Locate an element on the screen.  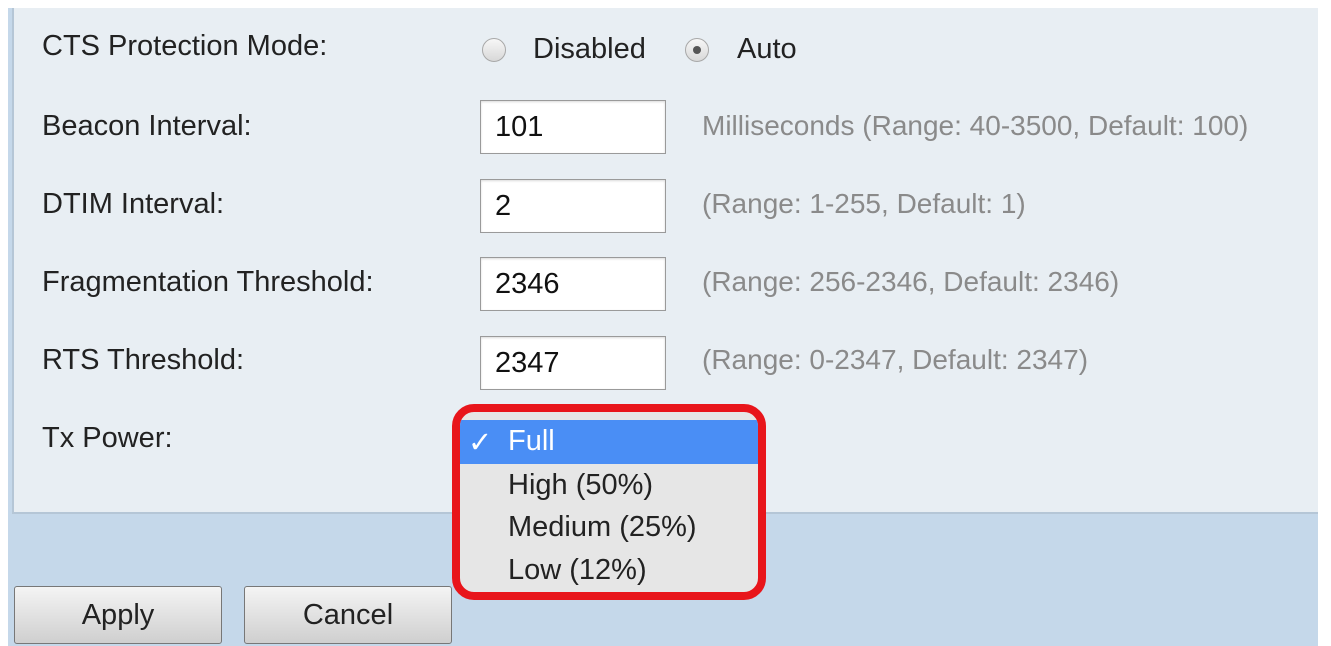
cts-auto-radio is located at coordinates (697, 50).